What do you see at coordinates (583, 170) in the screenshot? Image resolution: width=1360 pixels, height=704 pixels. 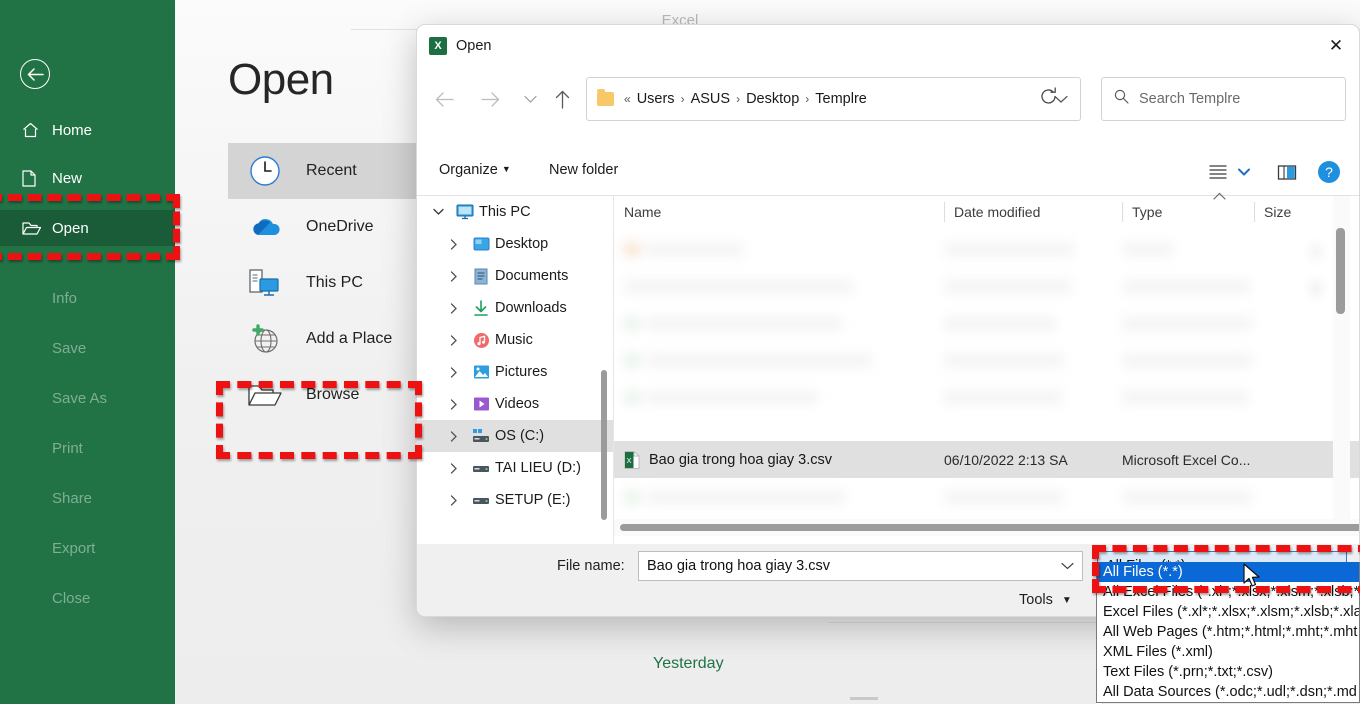 I see `new-folder-button: New folder` at bounding box center [583, 170].